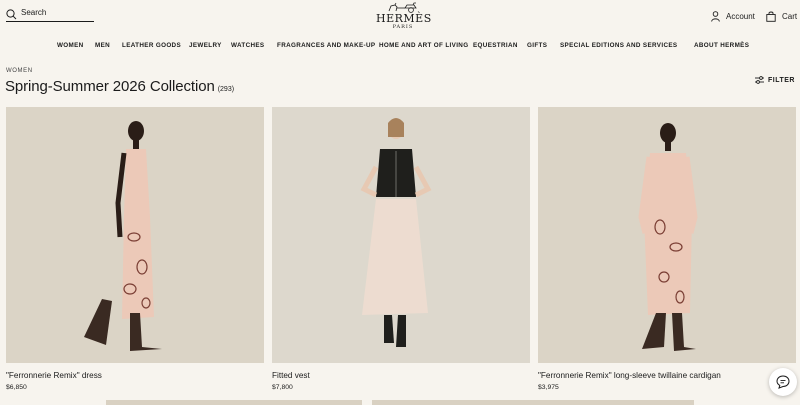 The width and height of the screenshot is (800, 405). I want to click on logo-wordmark: HERMÈS, so click(404, 18).